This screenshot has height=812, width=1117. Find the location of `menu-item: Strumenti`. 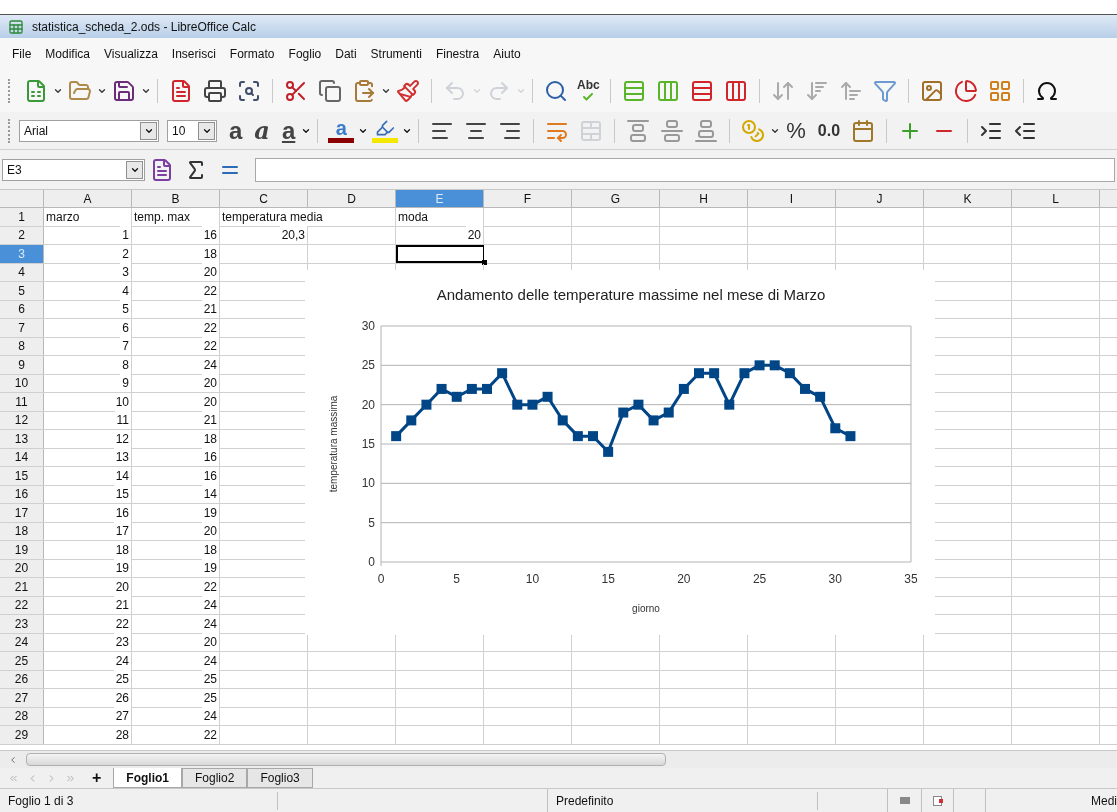

menu-item: Strumenti is located at coordinates (396, 54).